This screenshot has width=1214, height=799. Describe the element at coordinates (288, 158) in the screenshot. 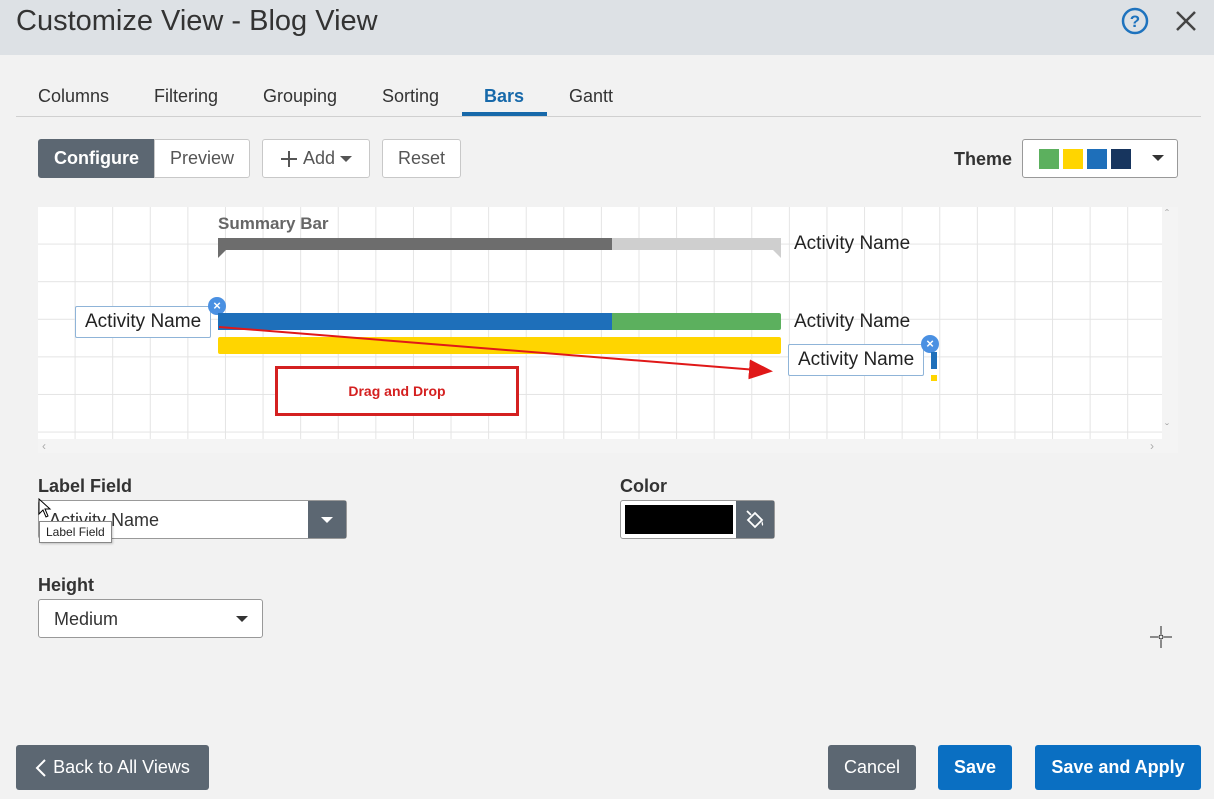

I see `plus-icon` at that location.